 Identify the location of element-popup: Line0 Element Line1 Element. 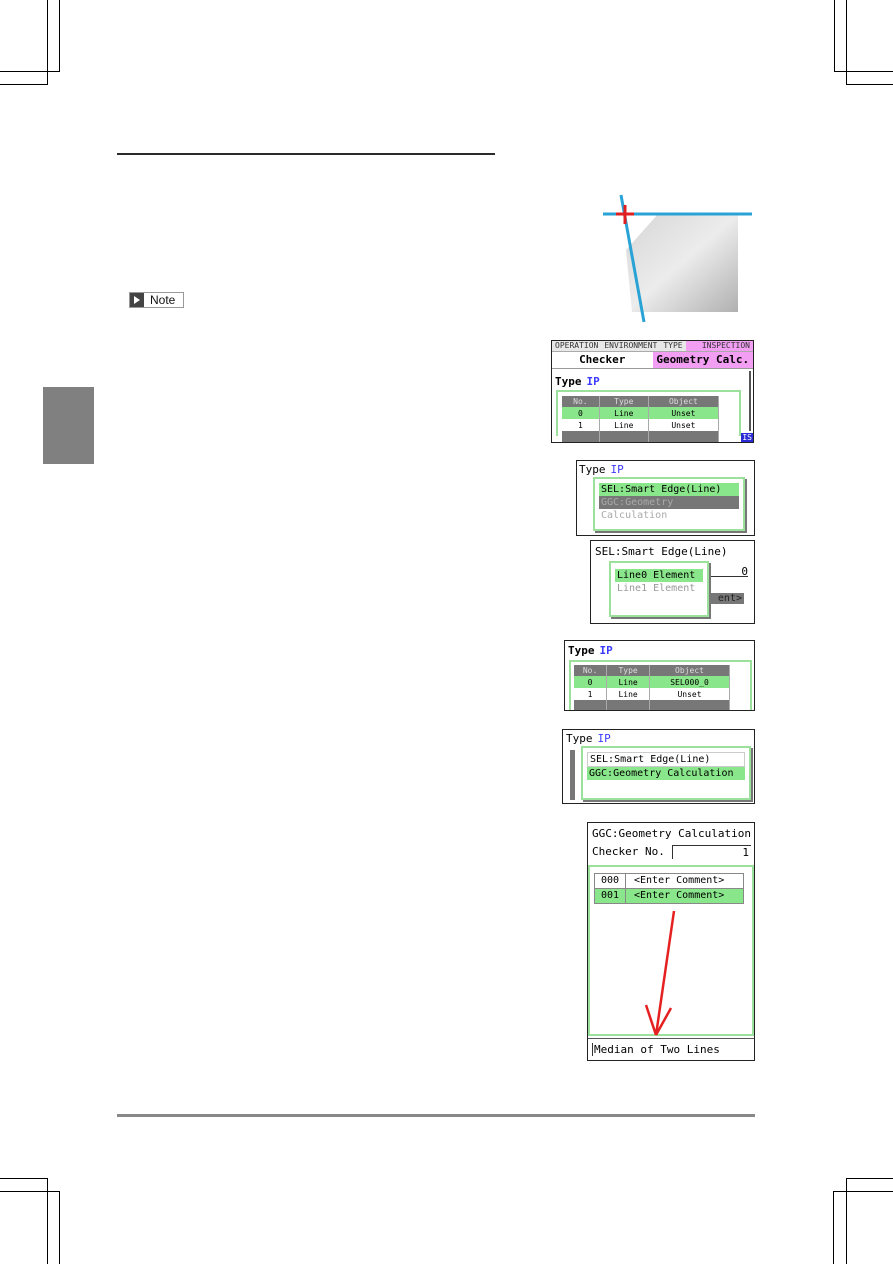
(659, 589).